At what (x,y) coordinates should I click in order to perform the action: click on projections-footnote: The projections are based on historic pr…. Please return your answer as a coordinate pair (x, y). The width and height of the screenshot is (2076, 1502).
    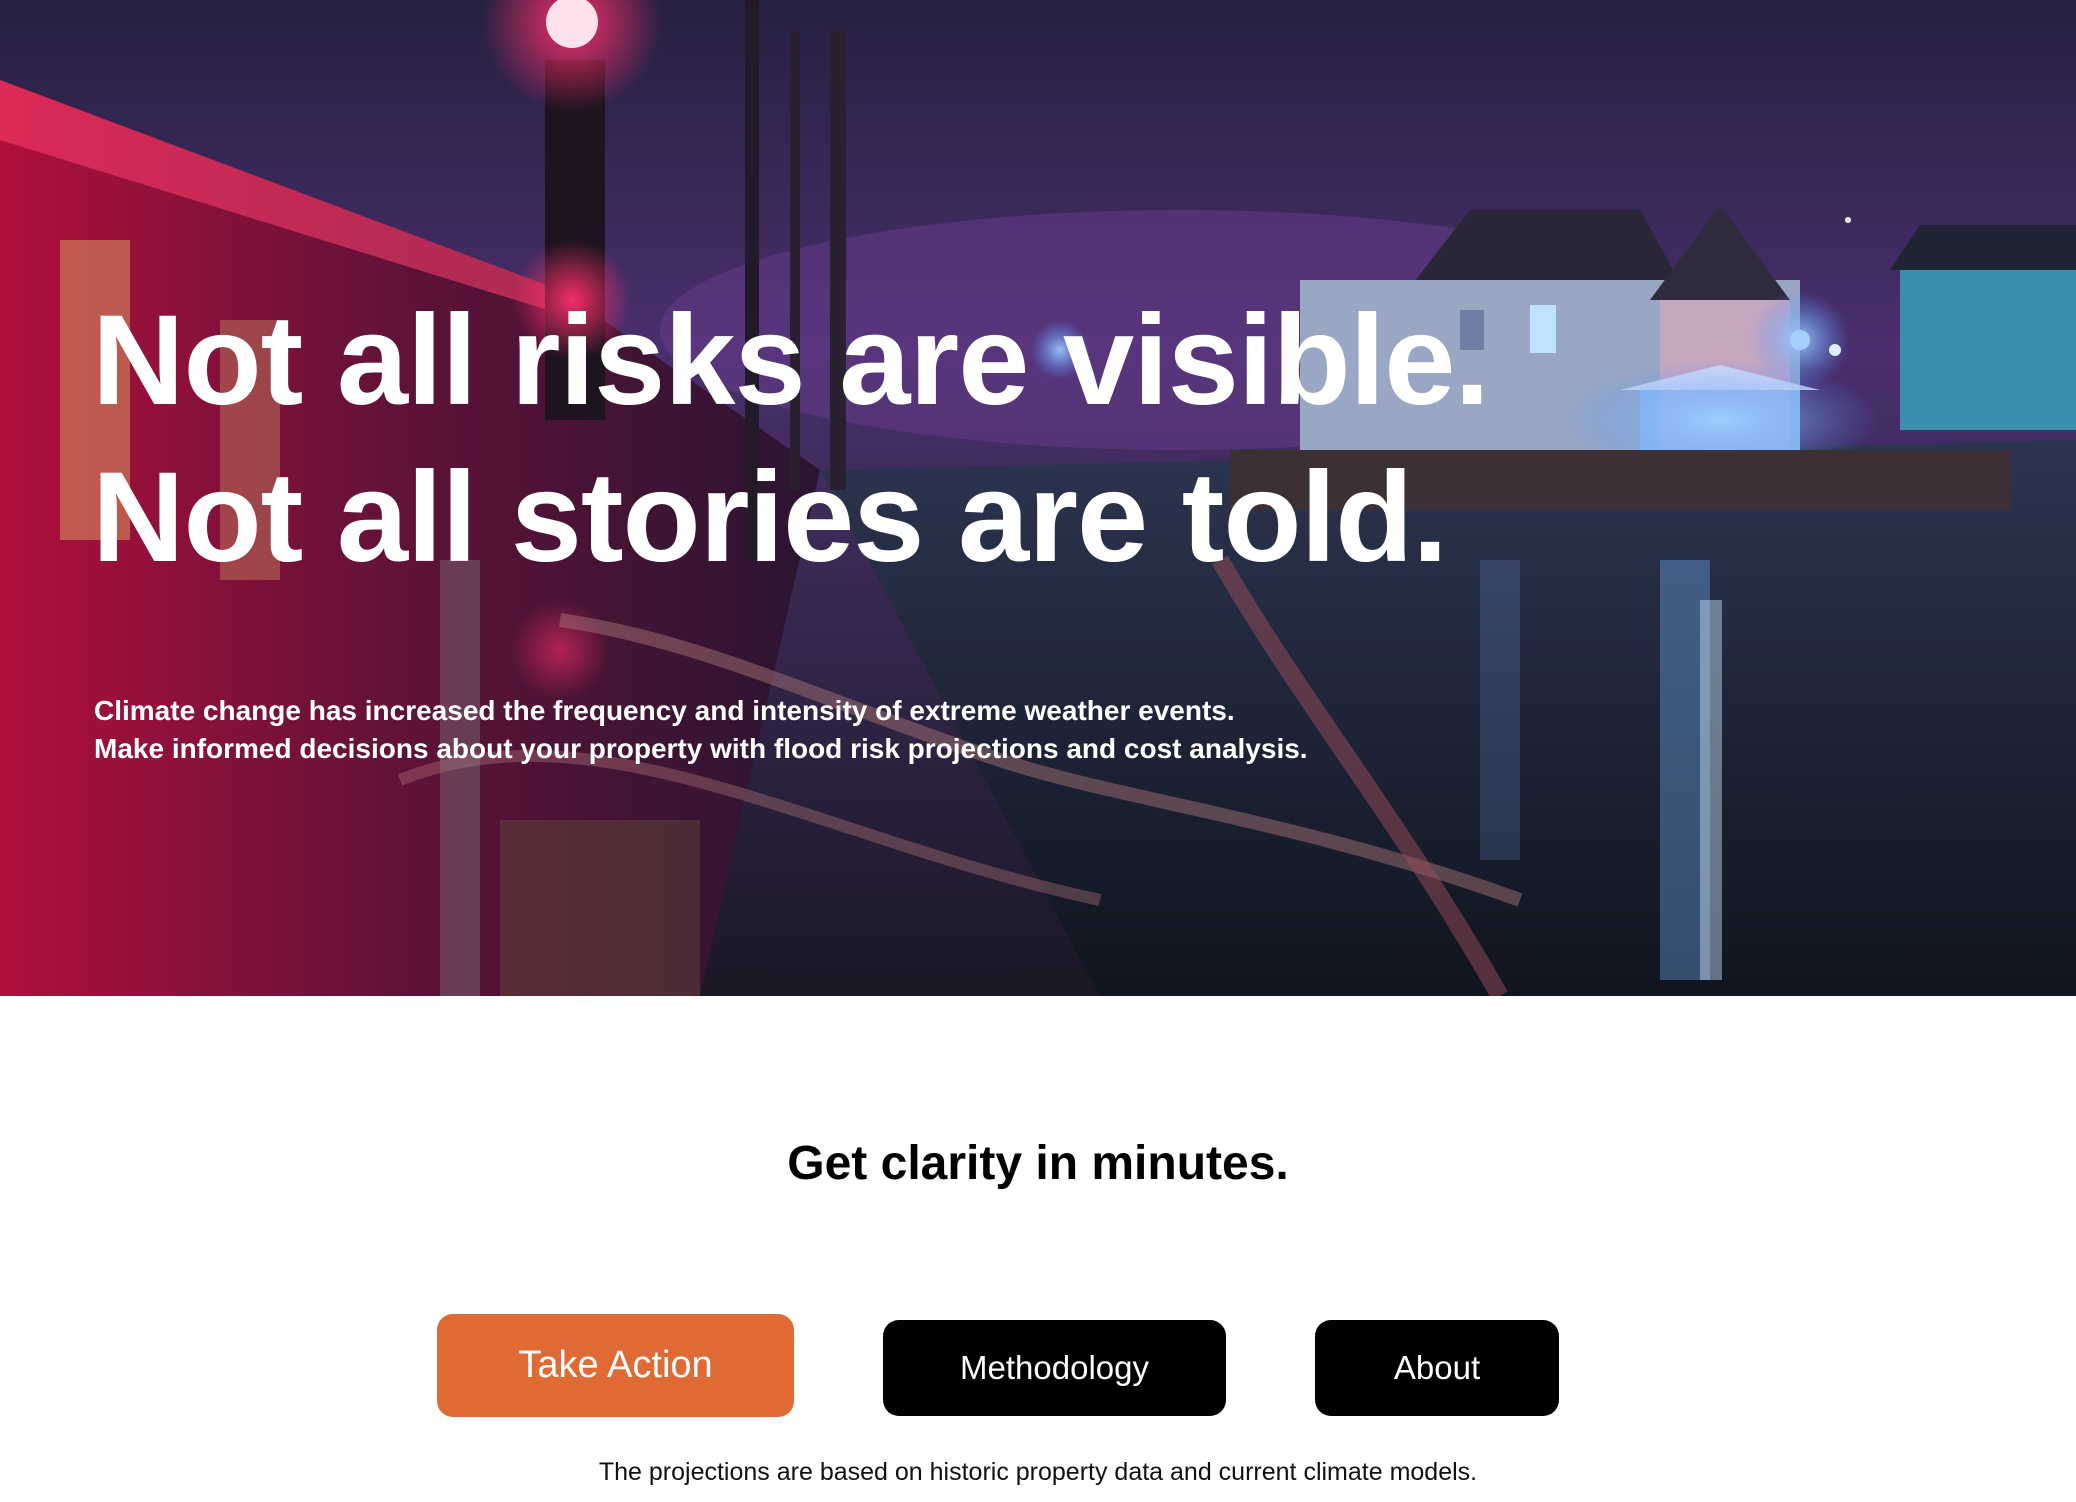
    Looking at the image, I should click on (1038, 1472).